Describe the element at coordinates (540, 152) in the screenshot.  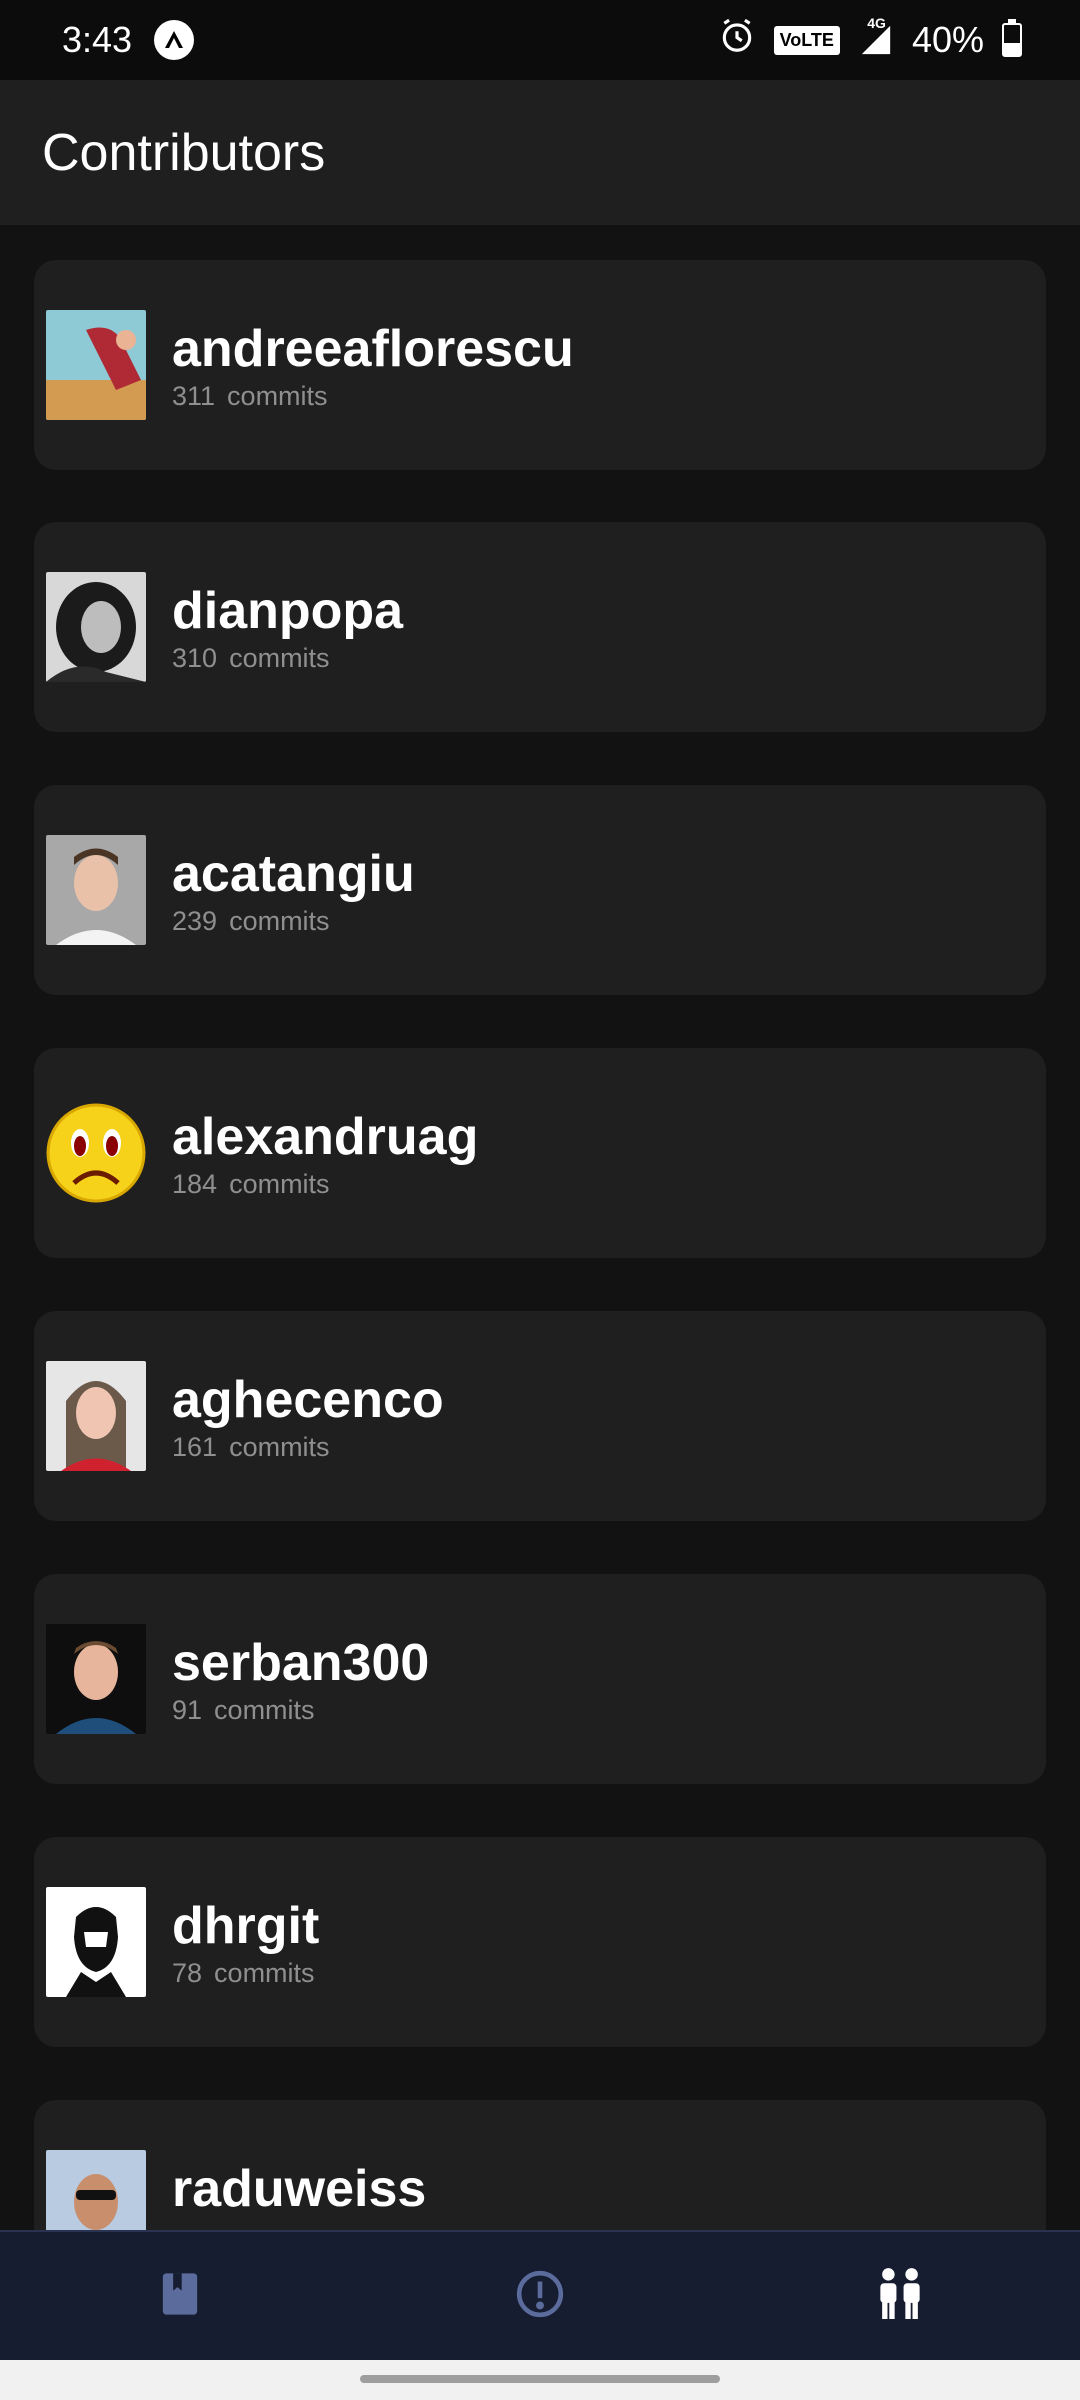
I see `app-bar: Contributors` at that location.